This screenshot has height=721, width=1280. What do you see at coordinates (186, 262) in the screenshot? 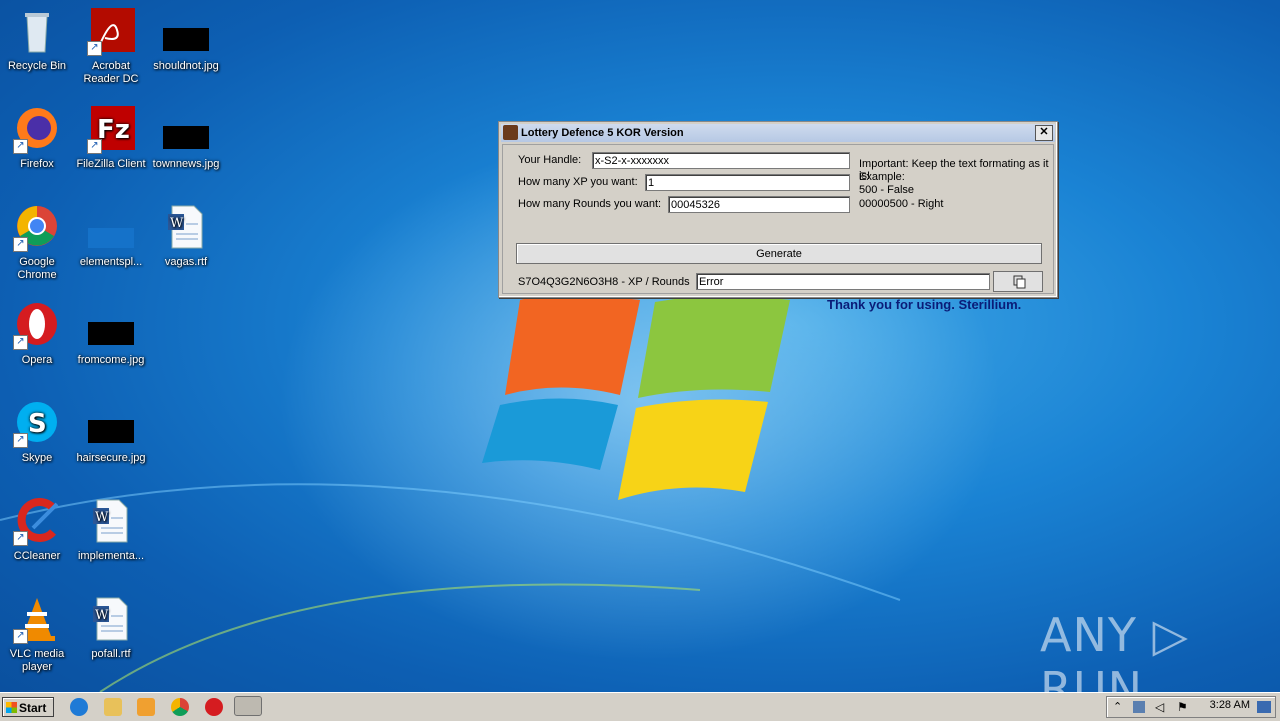
I see `desktop-icon-label: vagas.rtf` at bounding box center [186, 262].